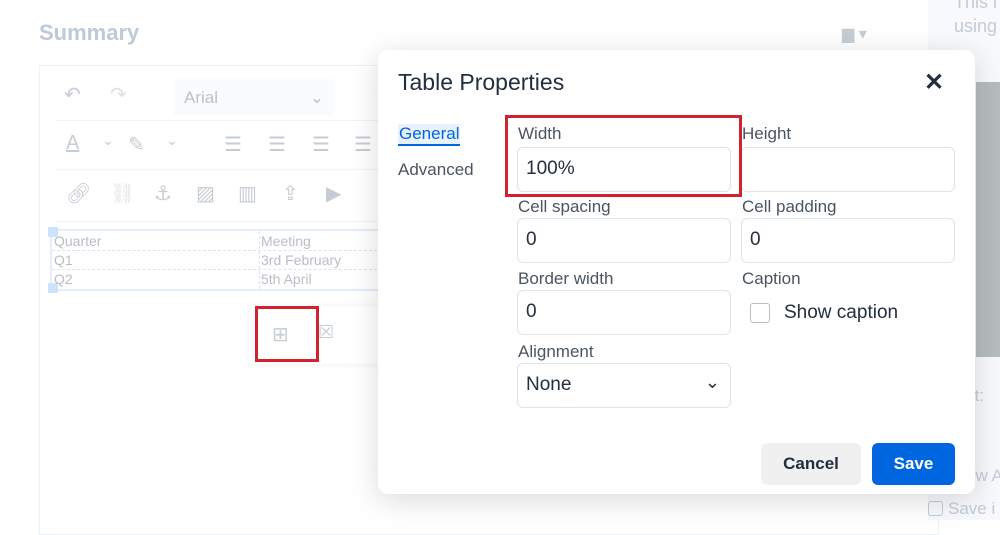 The width and height of the screenshot is (1000, 535). Describe the element at coordinates (556, 351) in the screenshot. I see `alignment-label: Alignment` at that location.